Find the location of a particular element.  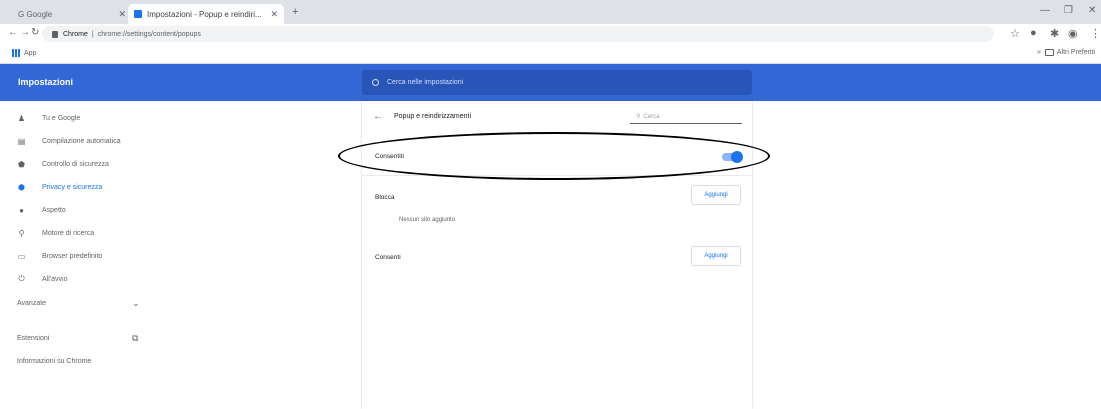

subpage-search-input: ⚲ Cerca is located at coordinates (686, 117).